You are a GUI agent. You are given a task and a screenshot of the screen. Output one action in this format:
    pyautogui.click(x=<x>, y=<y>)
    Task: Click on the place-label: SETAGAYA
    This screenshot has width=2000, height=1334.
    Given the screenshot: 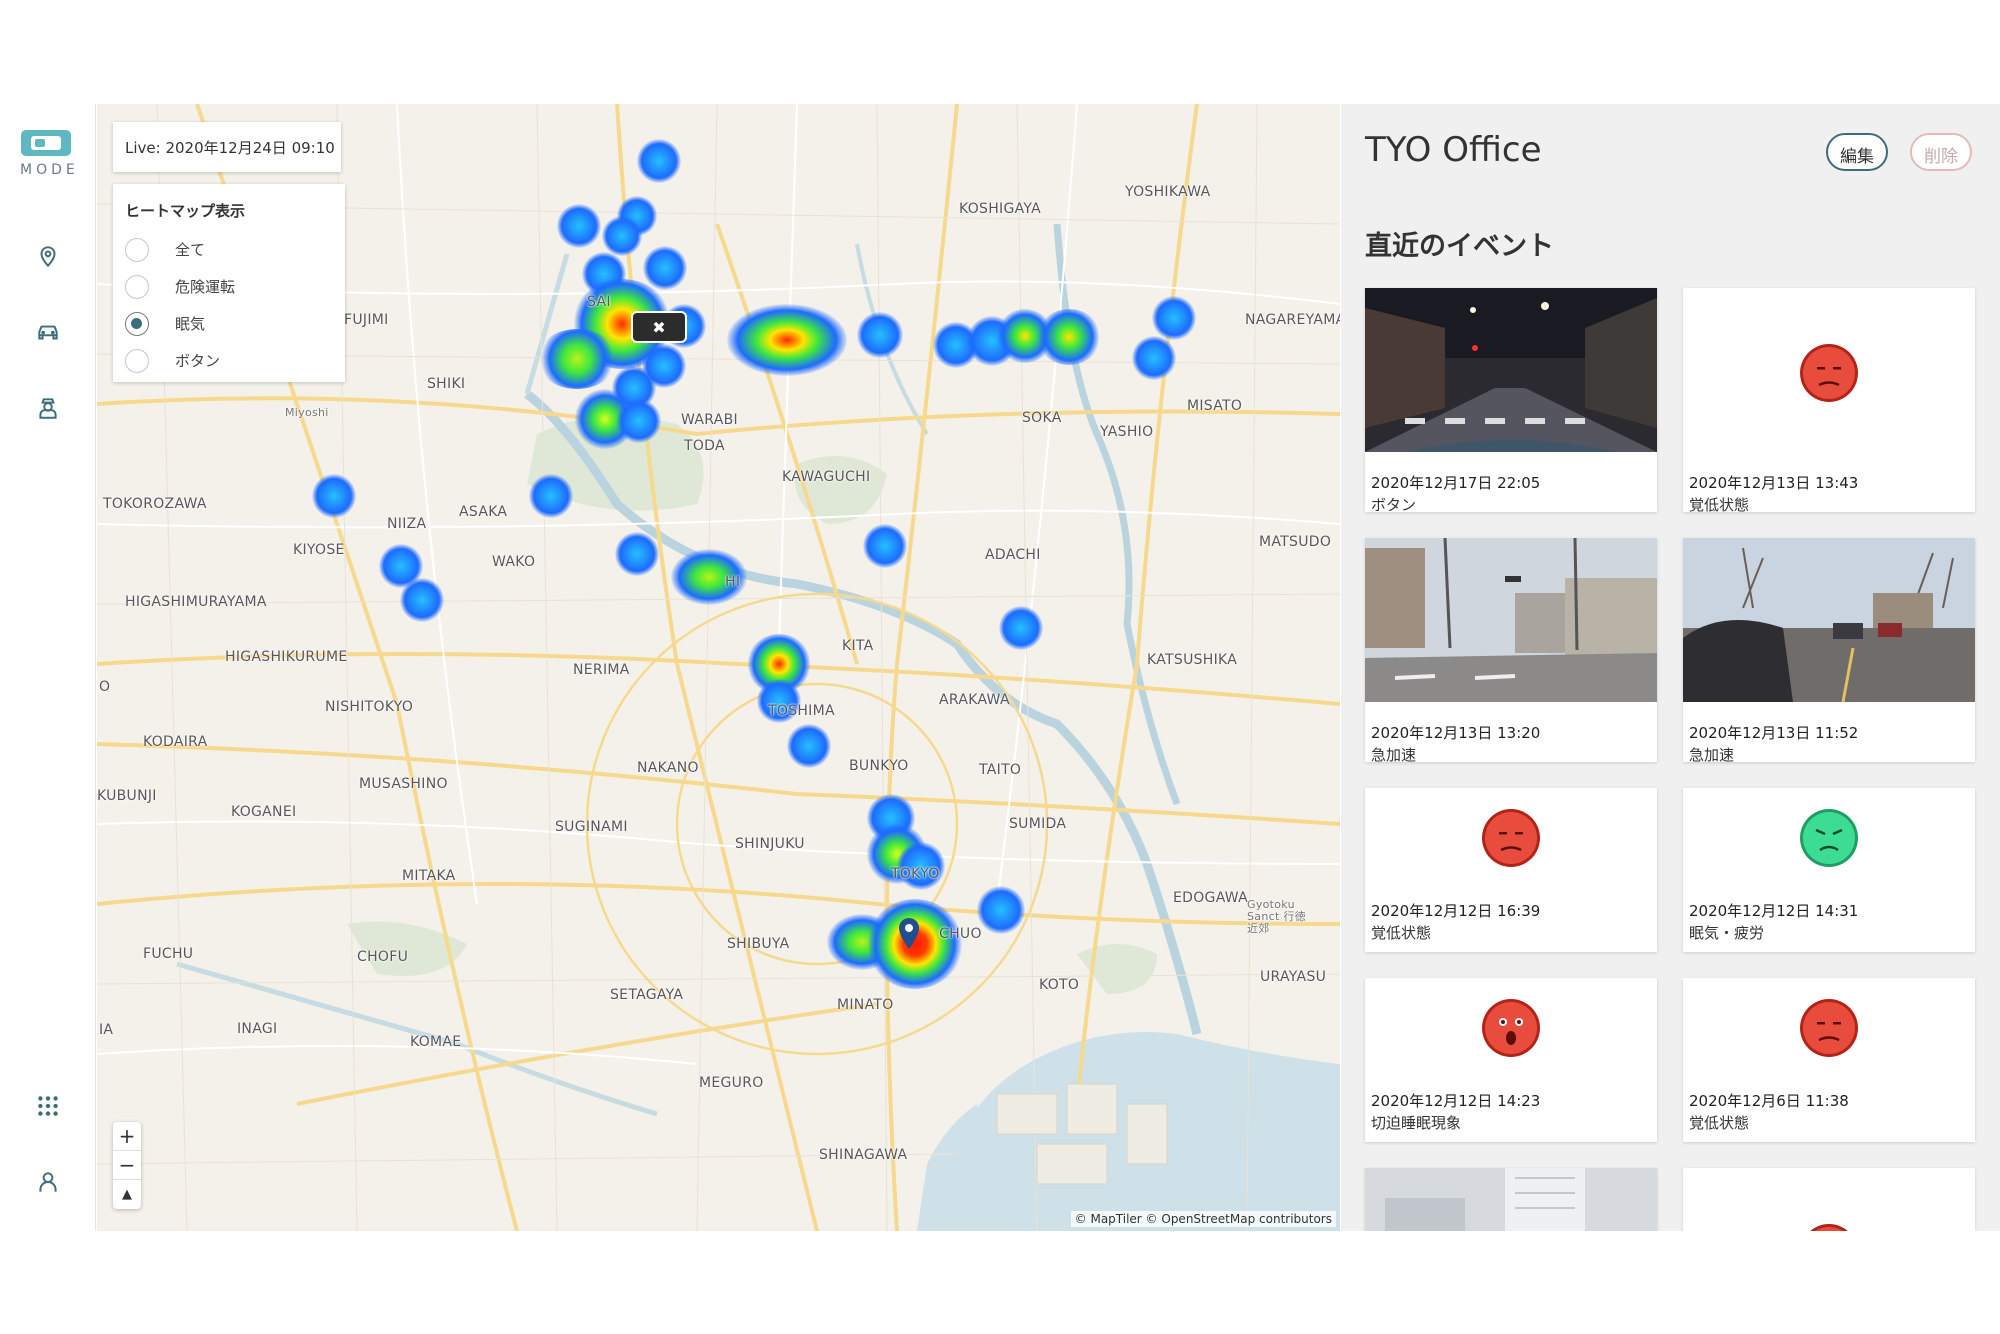 What is the action you would take?
    pyautogui.click(x=647, y=995)
    